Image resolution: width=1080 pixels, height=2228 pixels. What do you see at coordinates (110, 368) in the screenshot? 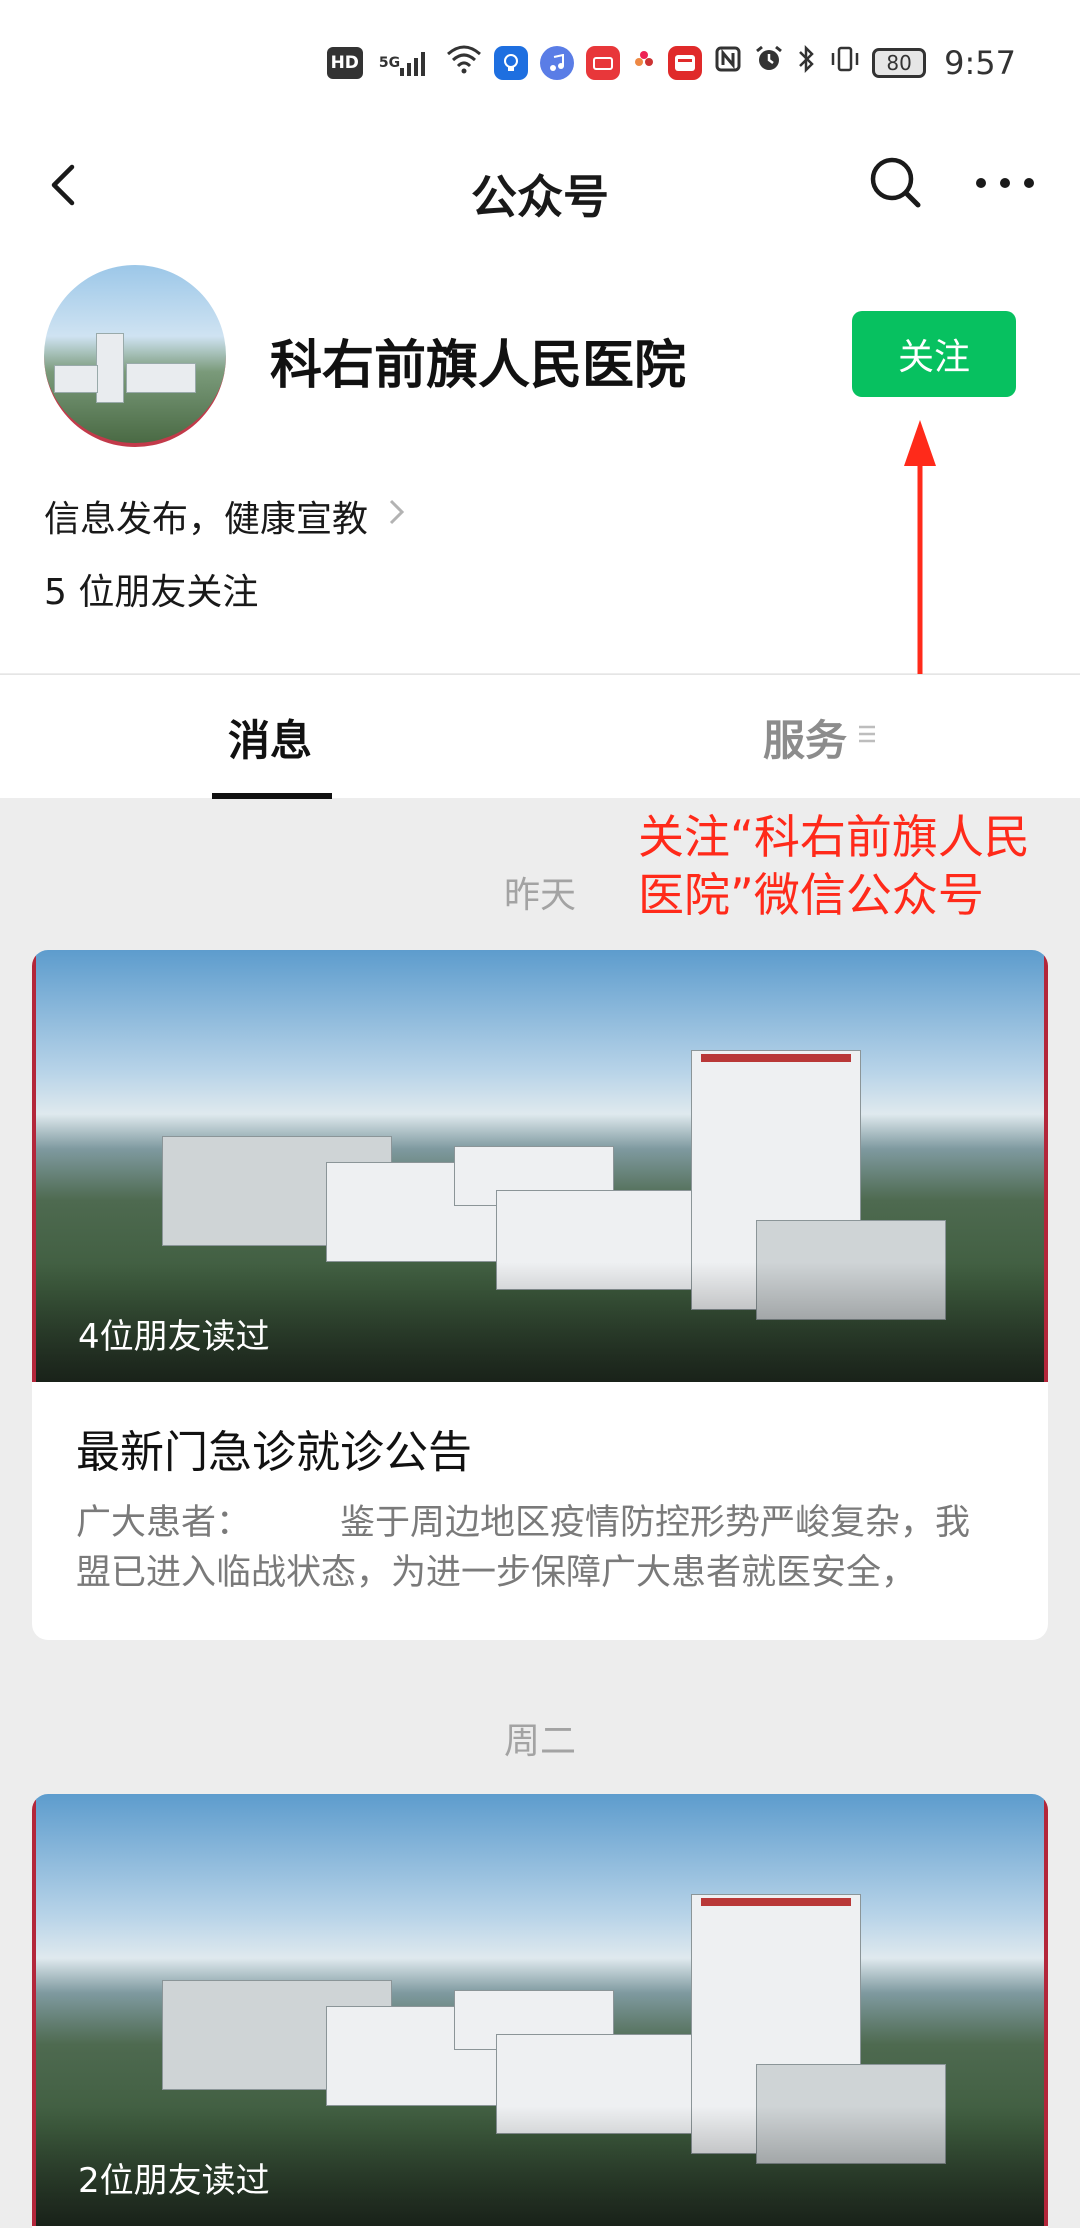
I see `avatar-building-tower` at bounding box center [110, 368].